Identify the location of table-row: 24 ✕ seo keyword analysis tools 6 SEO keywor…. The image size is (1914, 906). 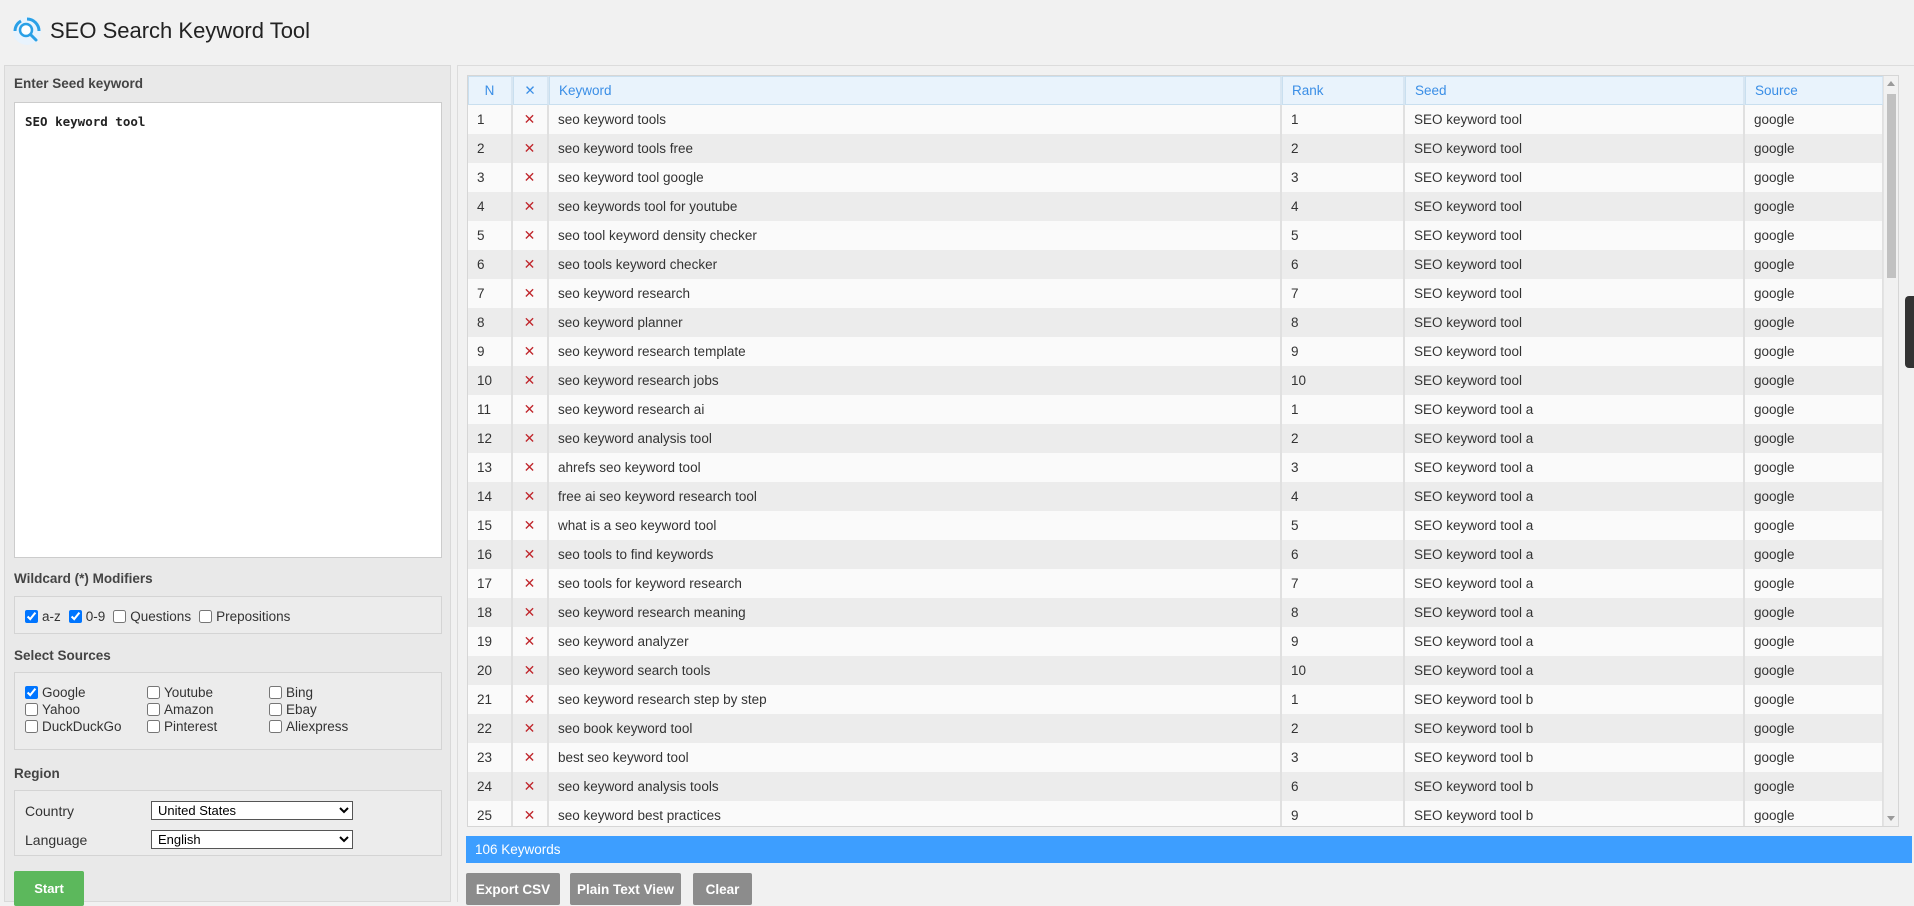
(1176, 786).